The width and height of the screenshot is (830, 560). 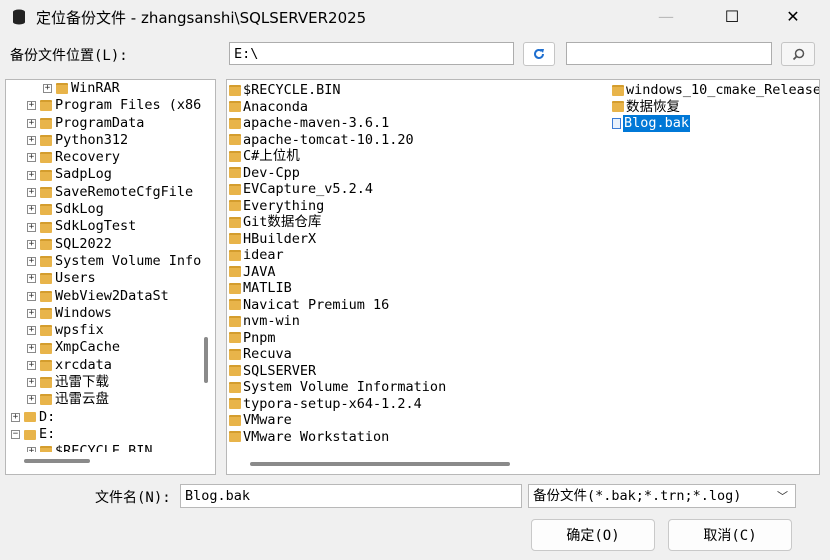 What do you see at coordinates (669, 53) in the screenshot?
I see `search-input` at bounding box center [669, 53].